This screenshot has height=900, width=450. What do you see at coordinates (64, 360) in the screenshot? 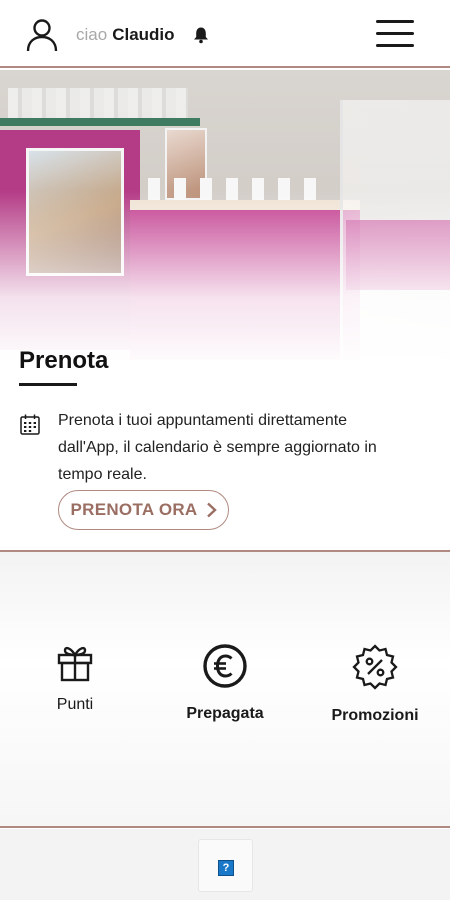
I see `section-title: Prenota` at bounding box center [64, 360].